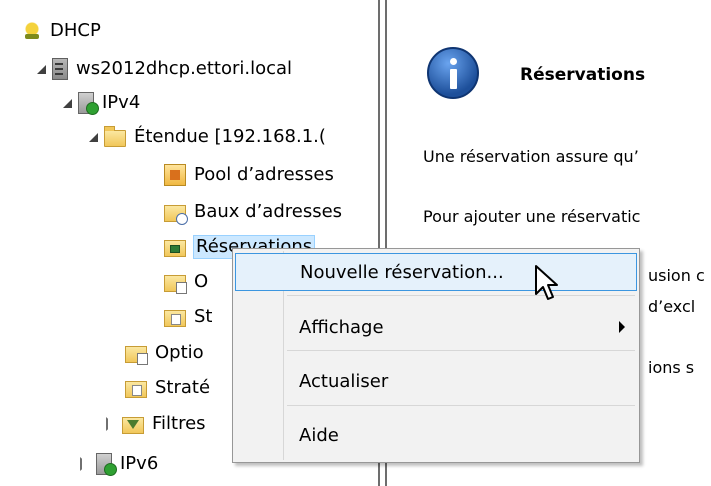 This screenshot has width=711, height=486. I want to click on tree-item-scope-options: O, so click(186, 282).